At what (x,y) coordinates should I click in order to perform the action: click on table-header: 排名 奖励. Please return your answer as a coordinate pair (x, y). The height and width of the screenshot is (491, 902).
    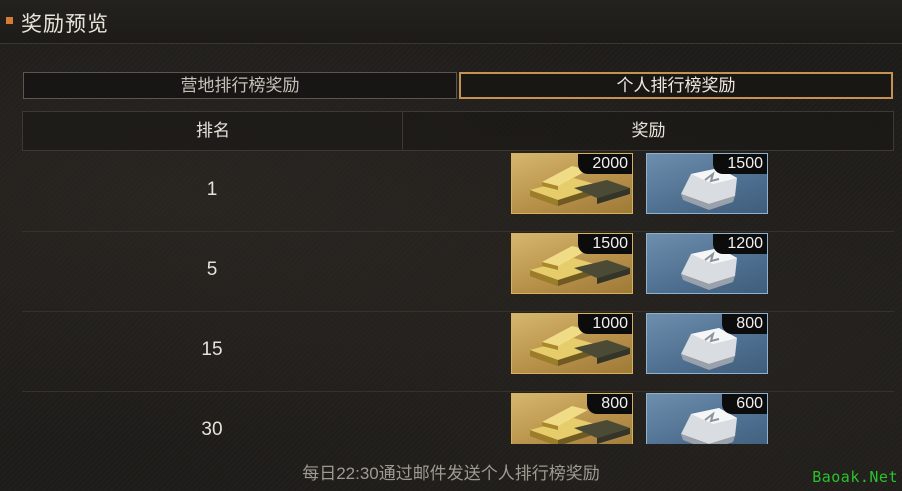
    Looking at the image, I should click on (458, 131).